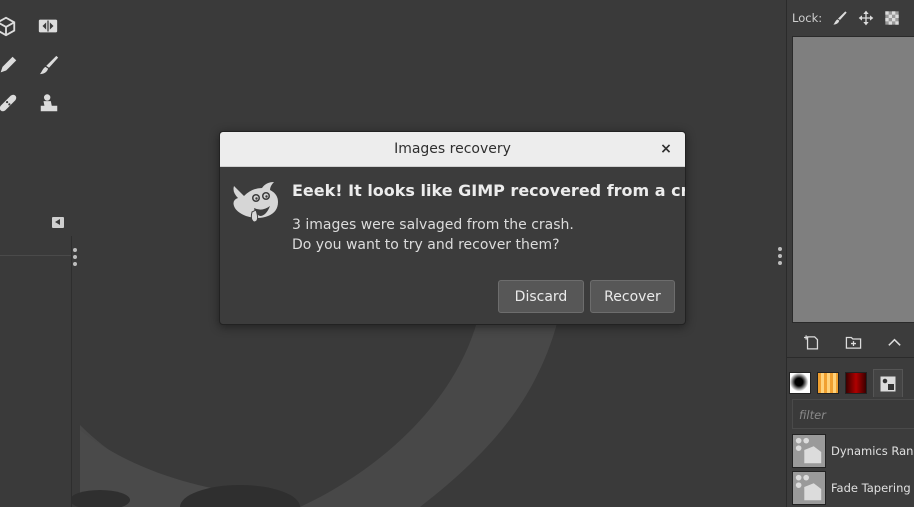 The width and height of the screenshot is (914, 507). What do you see at coordinates (853, 414) in the screenshot?
I see `filter-input: filter` at bounding box center [853, 414].